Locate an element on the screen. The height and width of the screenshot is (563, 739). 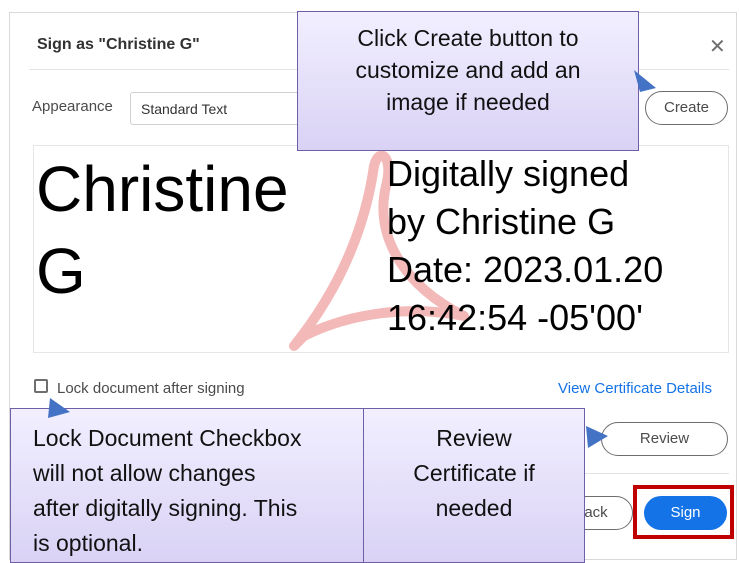
create-button: Create is located at coordinates (686, 108).